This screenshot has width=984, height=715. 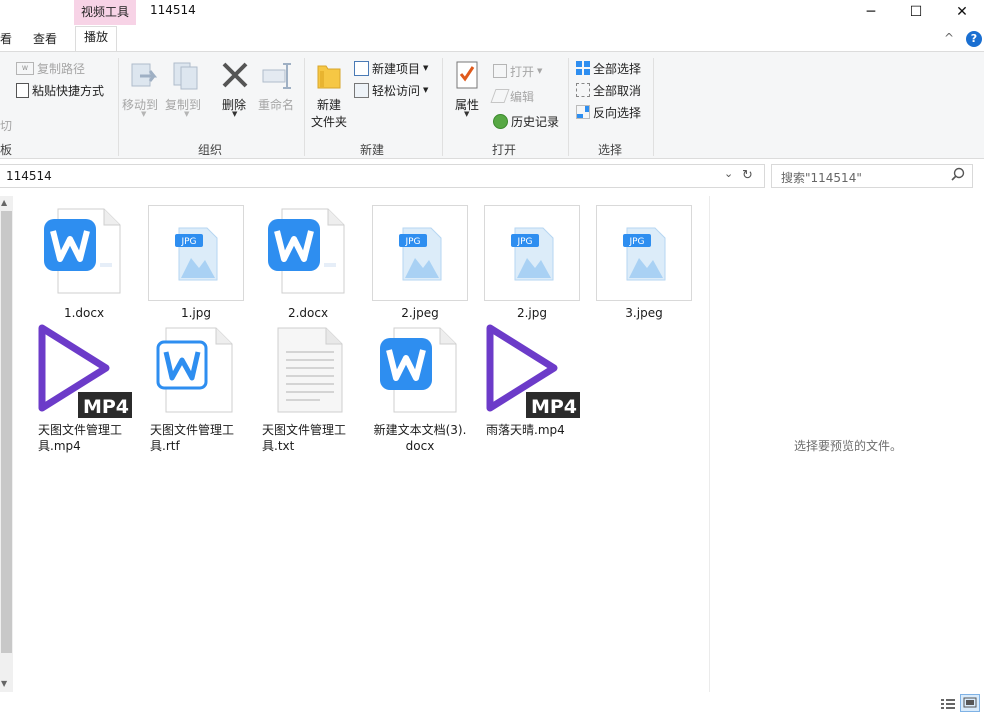 What do you see at coordinates (50, 68) in the screenshot?
I see `copy-path-button: W 复制路径` at bounding box center [50, 68].